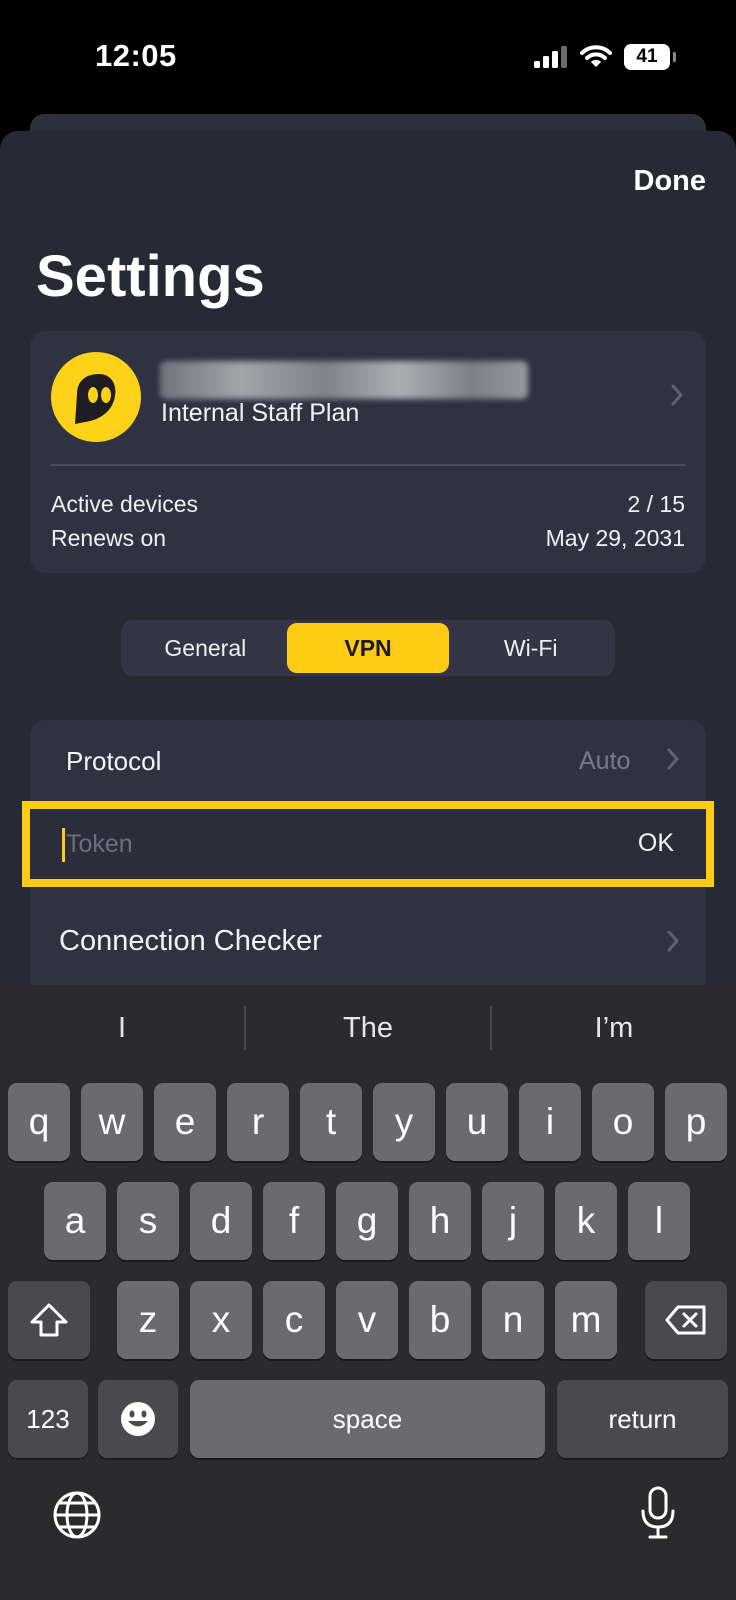 This screenshot has height=1600, width=736. I want to click on key-d: d, so click(221, 1221).